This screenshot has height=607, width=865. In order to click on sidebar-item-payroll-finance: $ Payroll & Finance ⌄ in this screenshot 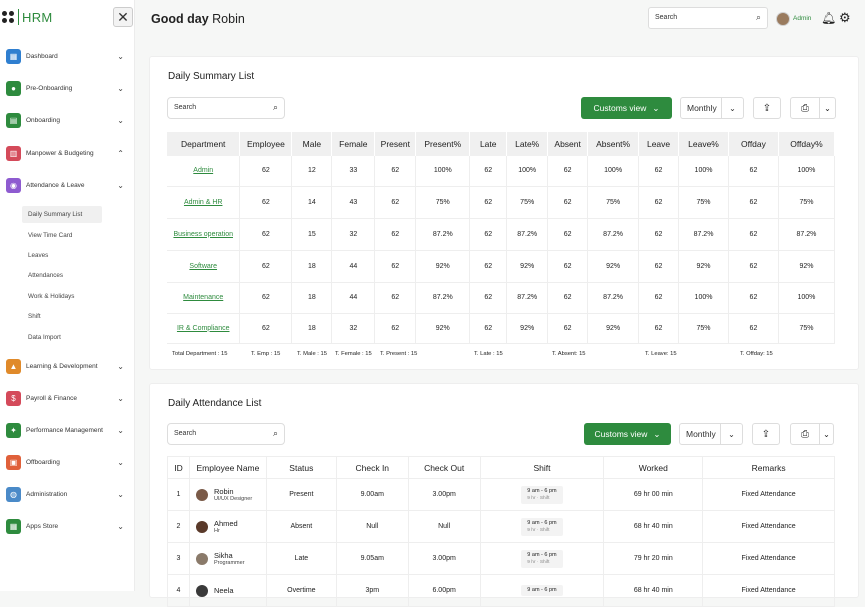, I will do `click(68, 398)`.